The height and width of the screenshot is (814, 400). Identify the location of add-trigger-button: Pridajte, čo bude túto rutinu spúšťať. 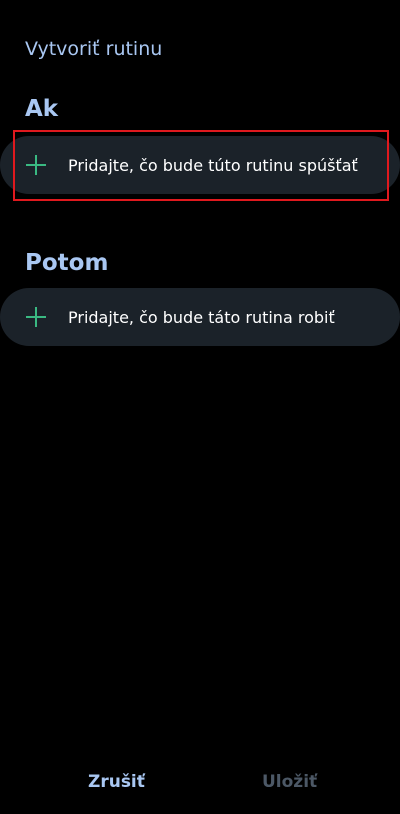
(200, 165).